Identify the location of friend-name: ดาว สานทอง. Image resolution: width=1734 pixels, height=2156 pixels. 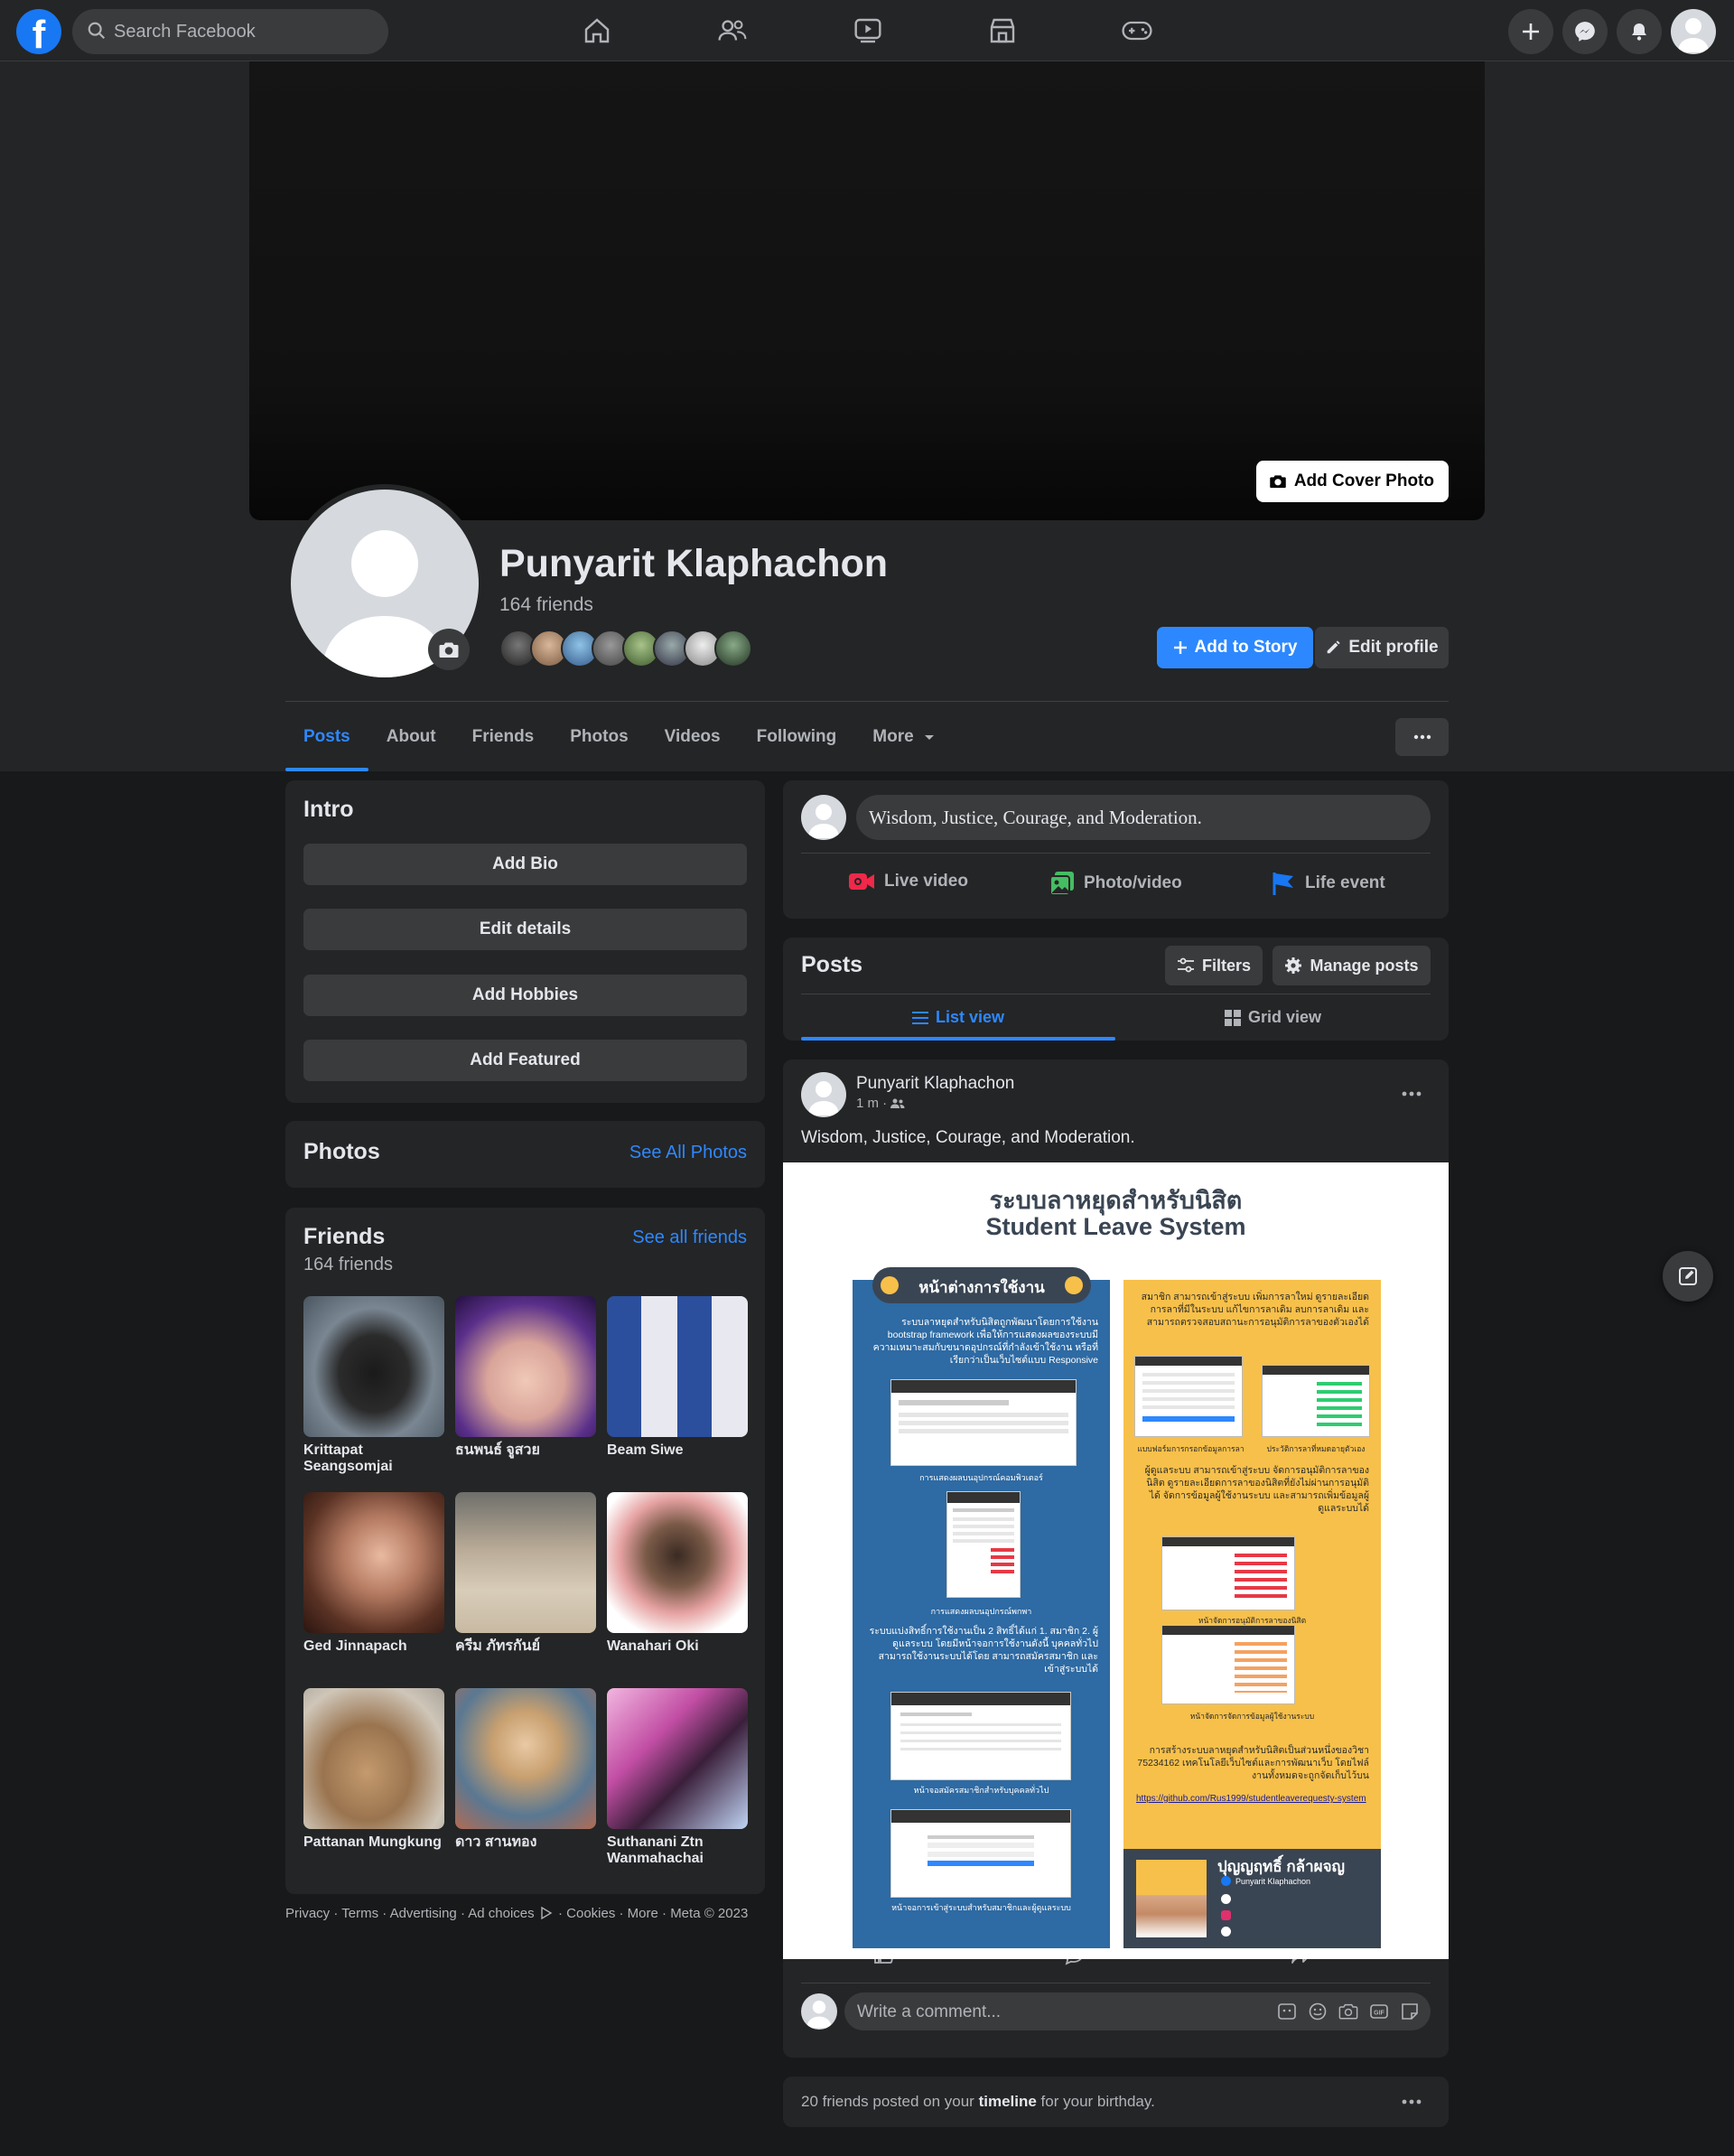
(525, 1842).